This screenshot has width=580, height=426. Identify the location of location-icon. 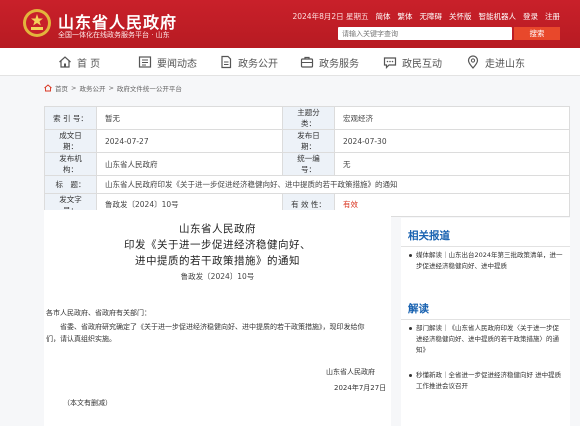
(473, 62).